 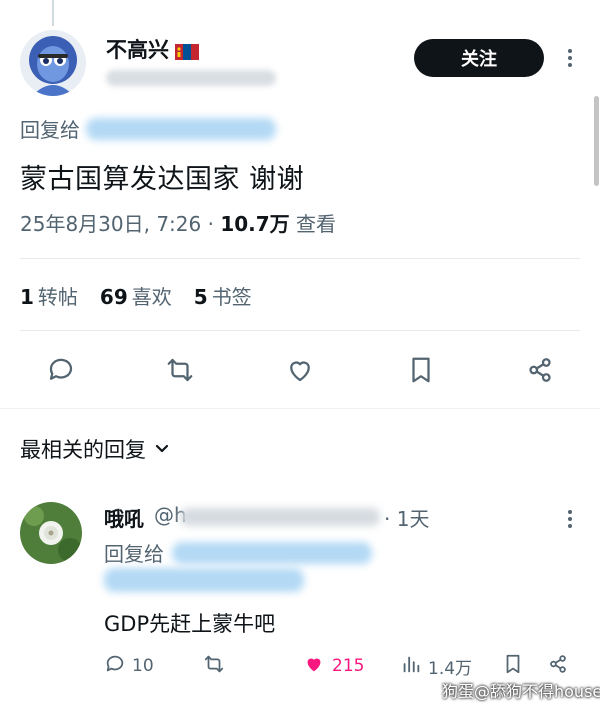 I want to click on post-meta: 25年8月30日, 7:26 · 10.7万 查看, so click(x=178, y=222).